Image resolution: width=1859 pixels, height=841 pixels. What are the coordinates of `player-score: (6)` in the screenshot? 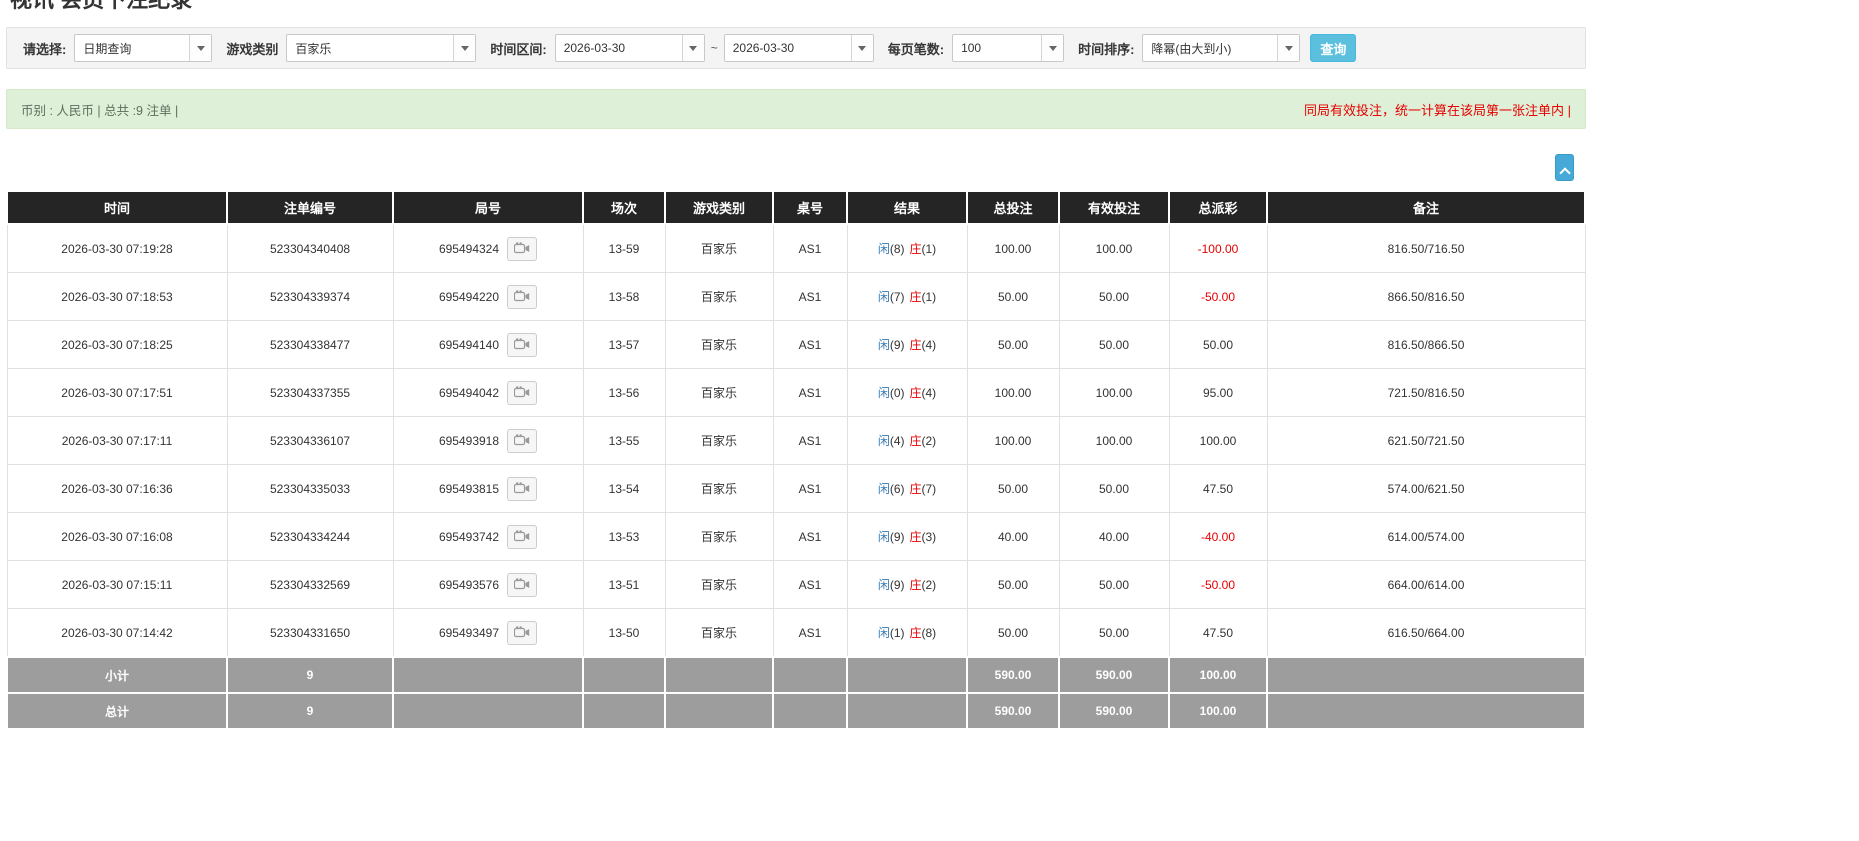 It's located at (897, 489).